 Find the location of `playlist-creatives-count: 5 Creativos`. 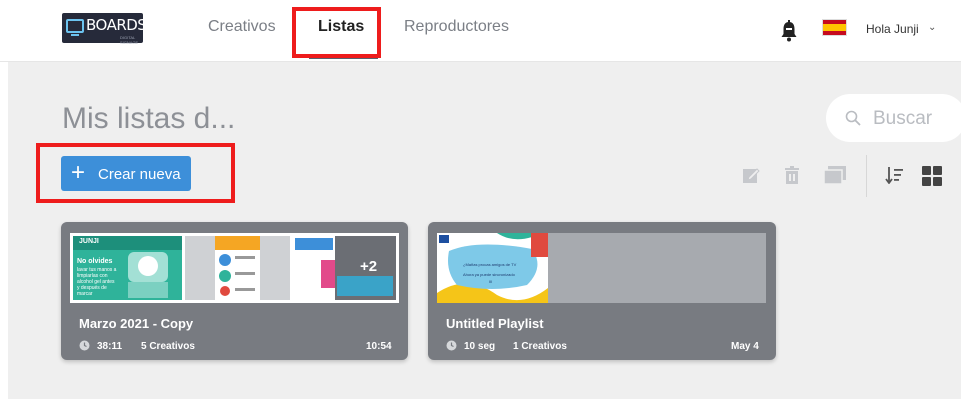

playlist-creatives-count: 5 Creativos is located at coordinates (168, 346).